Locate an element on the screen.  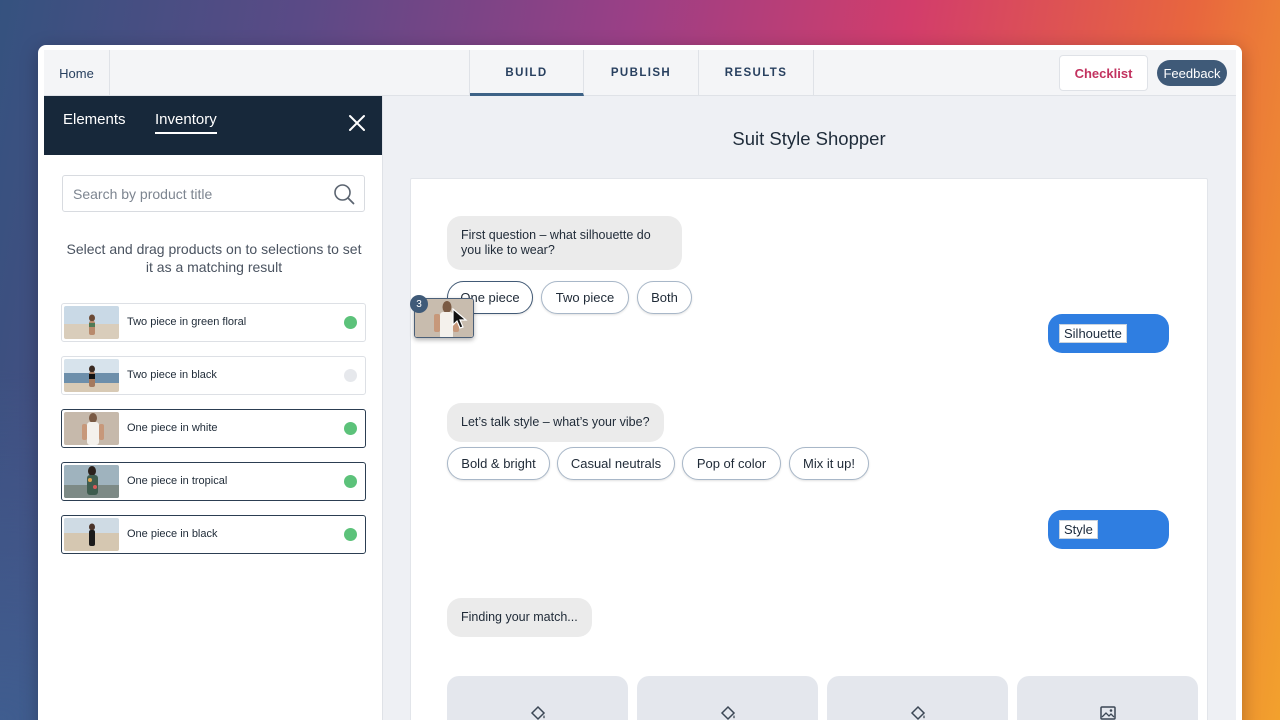
product-name: Two piece in green floral is located at coordinates (187, 322).